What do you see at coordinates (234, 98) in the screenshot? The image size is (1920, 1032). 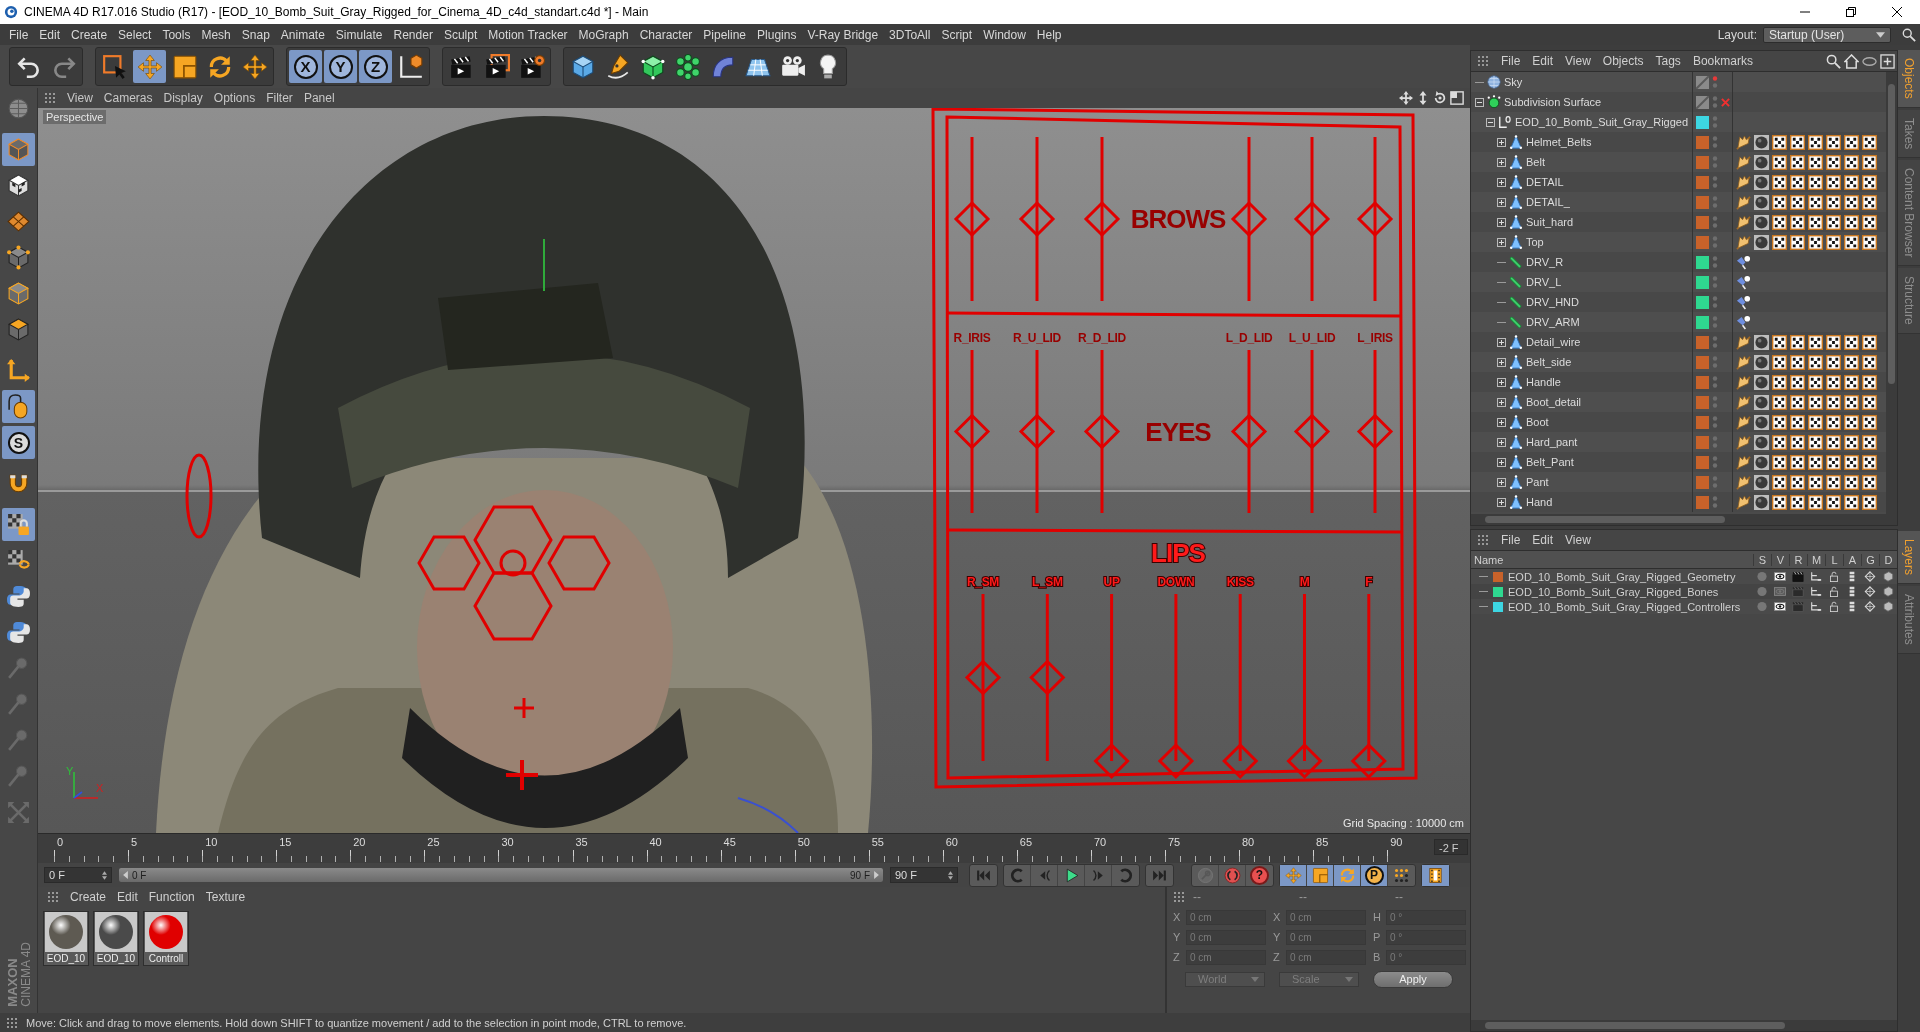 I see `menu-item: Options` at bounding box center [234, 98].